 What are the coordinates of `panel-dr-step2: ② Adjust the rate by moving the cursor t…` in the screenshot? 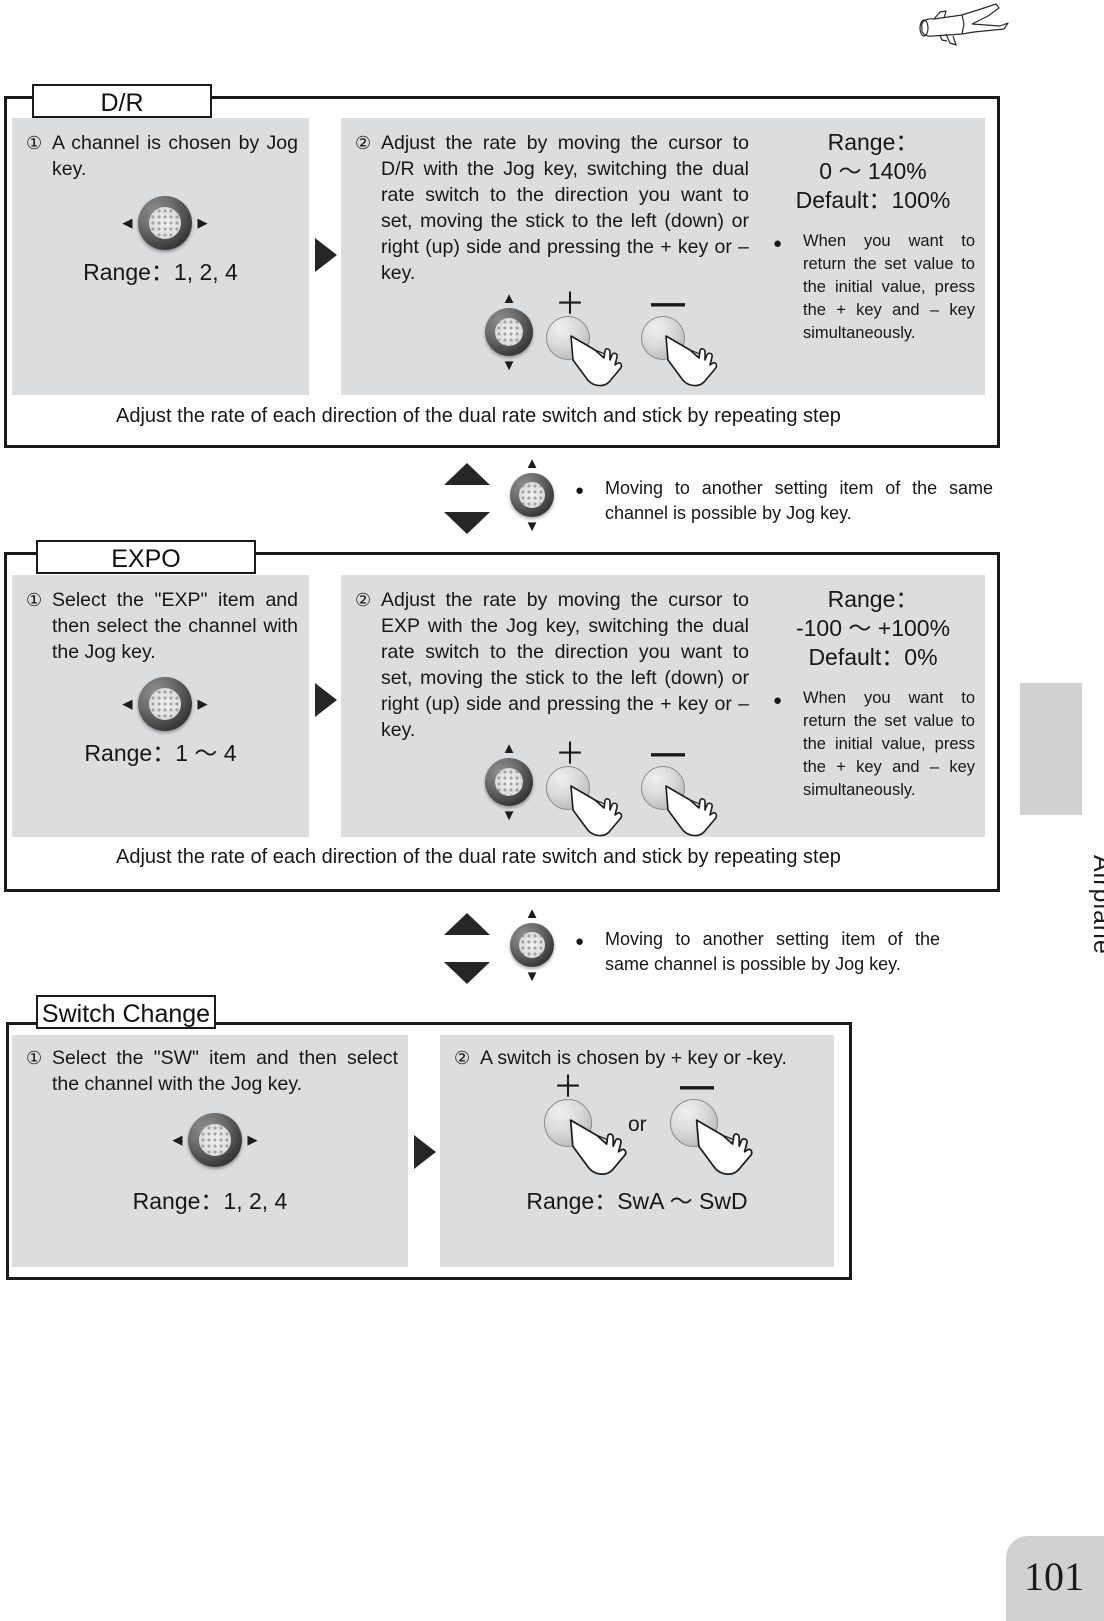 It's located at (551, 256).